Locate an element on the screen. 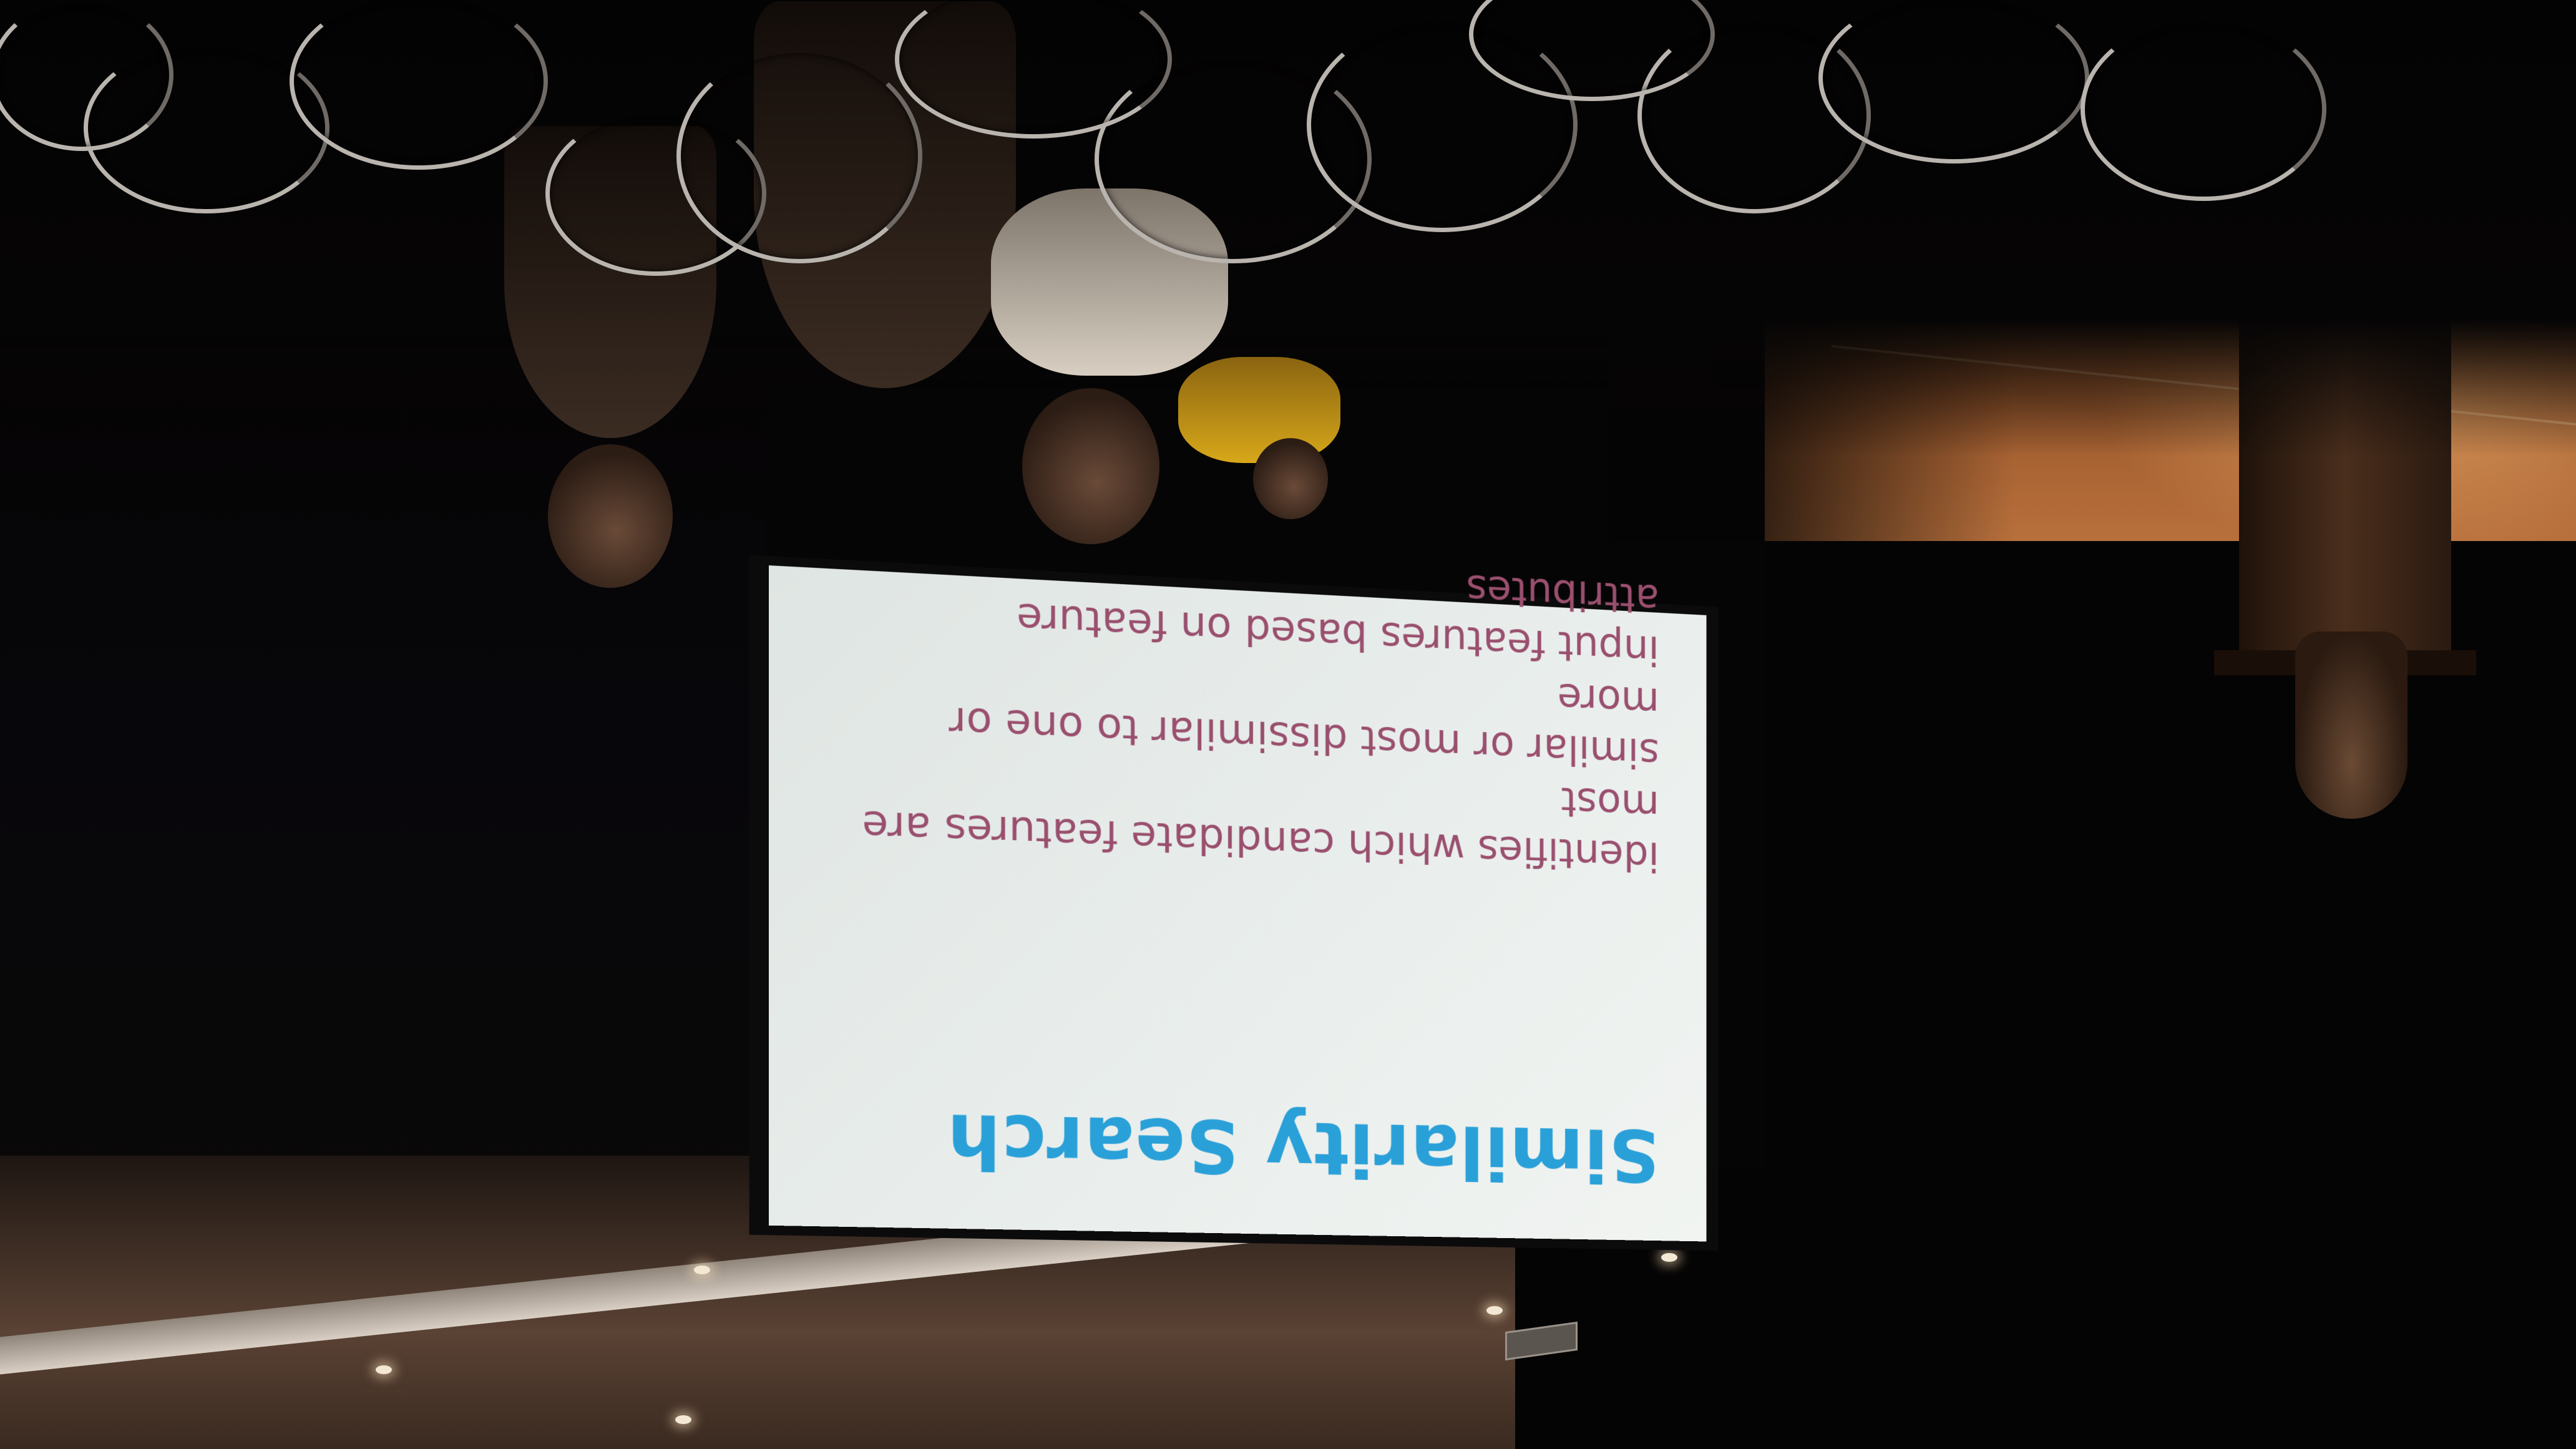 The width and height of the screenshot is (2576, 1449). floor-vent is located at coordinates (1541, 1341).